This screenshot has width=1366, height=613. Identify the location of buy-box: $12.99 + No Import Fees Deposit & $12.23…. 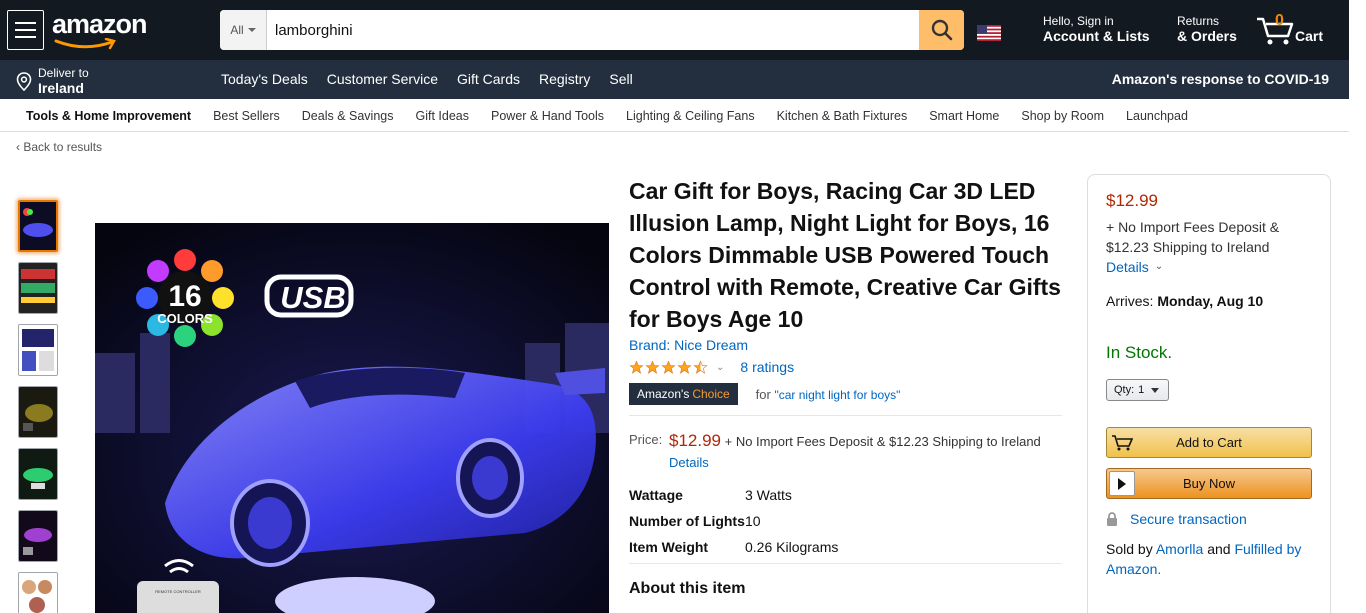
(1209, 393).